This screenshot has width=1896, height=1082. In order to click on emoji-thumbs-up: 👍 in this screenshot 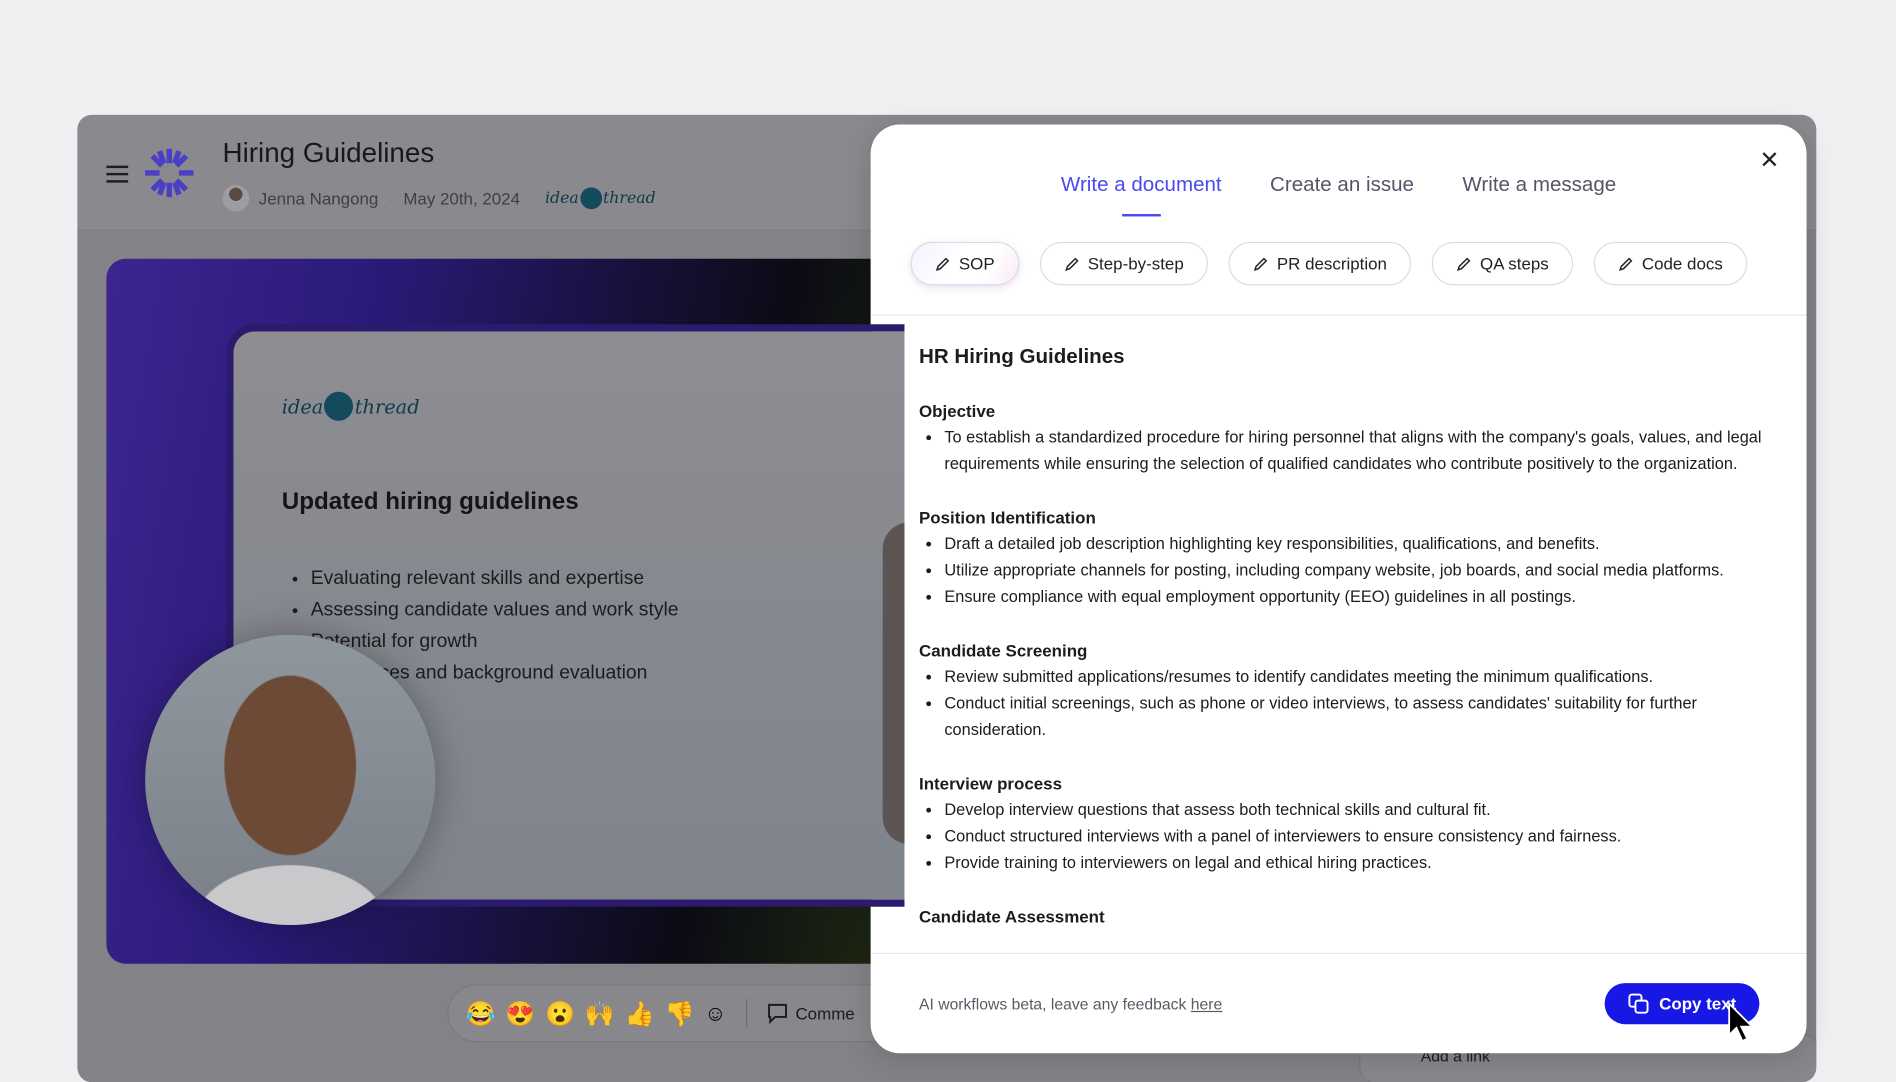, I will do `click(640, 1013)`.